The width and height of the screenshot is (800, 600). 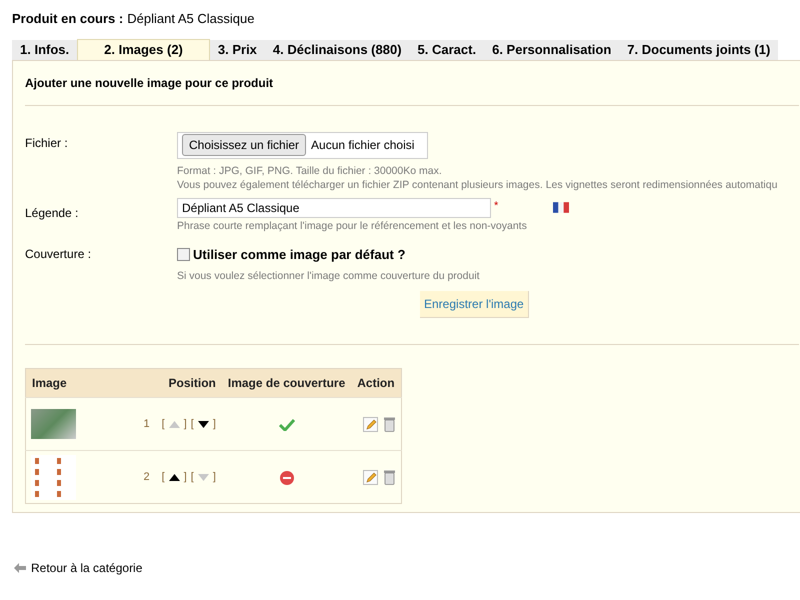 I want to click on tab: 3. Prix, so click(x=237, y=50).